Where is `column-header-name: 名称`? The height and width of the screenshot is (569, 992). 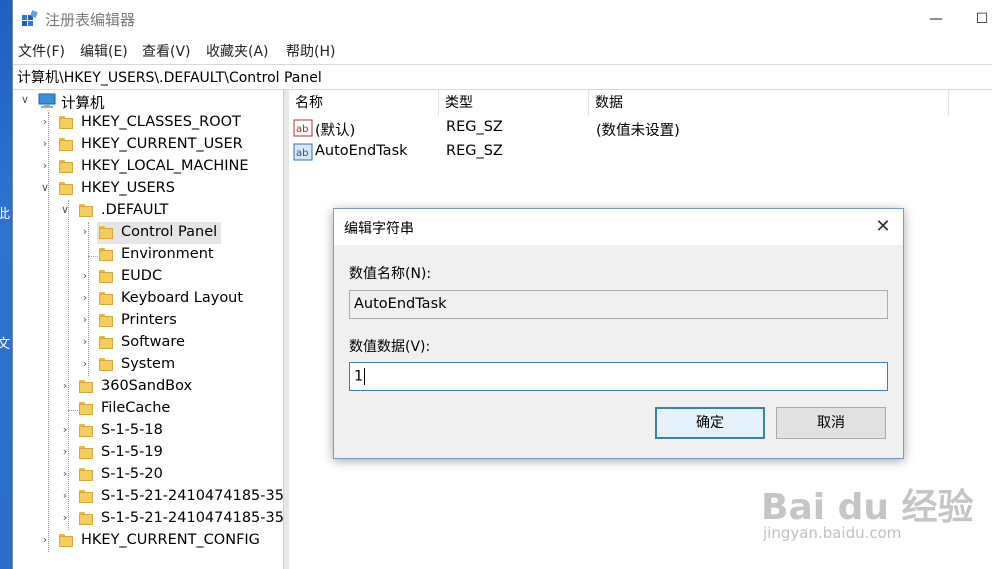 column-header-name: 名称 is located at coordinates (364, 103).